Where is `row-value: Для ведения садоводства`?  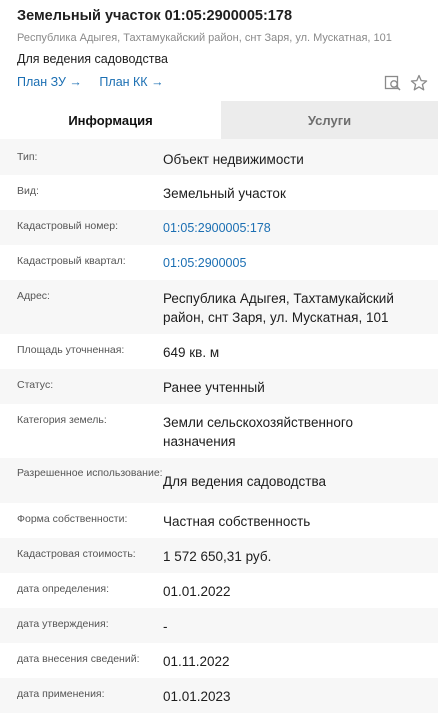 row-value: Для ведения садоводства is located at coordinates (244, 481).